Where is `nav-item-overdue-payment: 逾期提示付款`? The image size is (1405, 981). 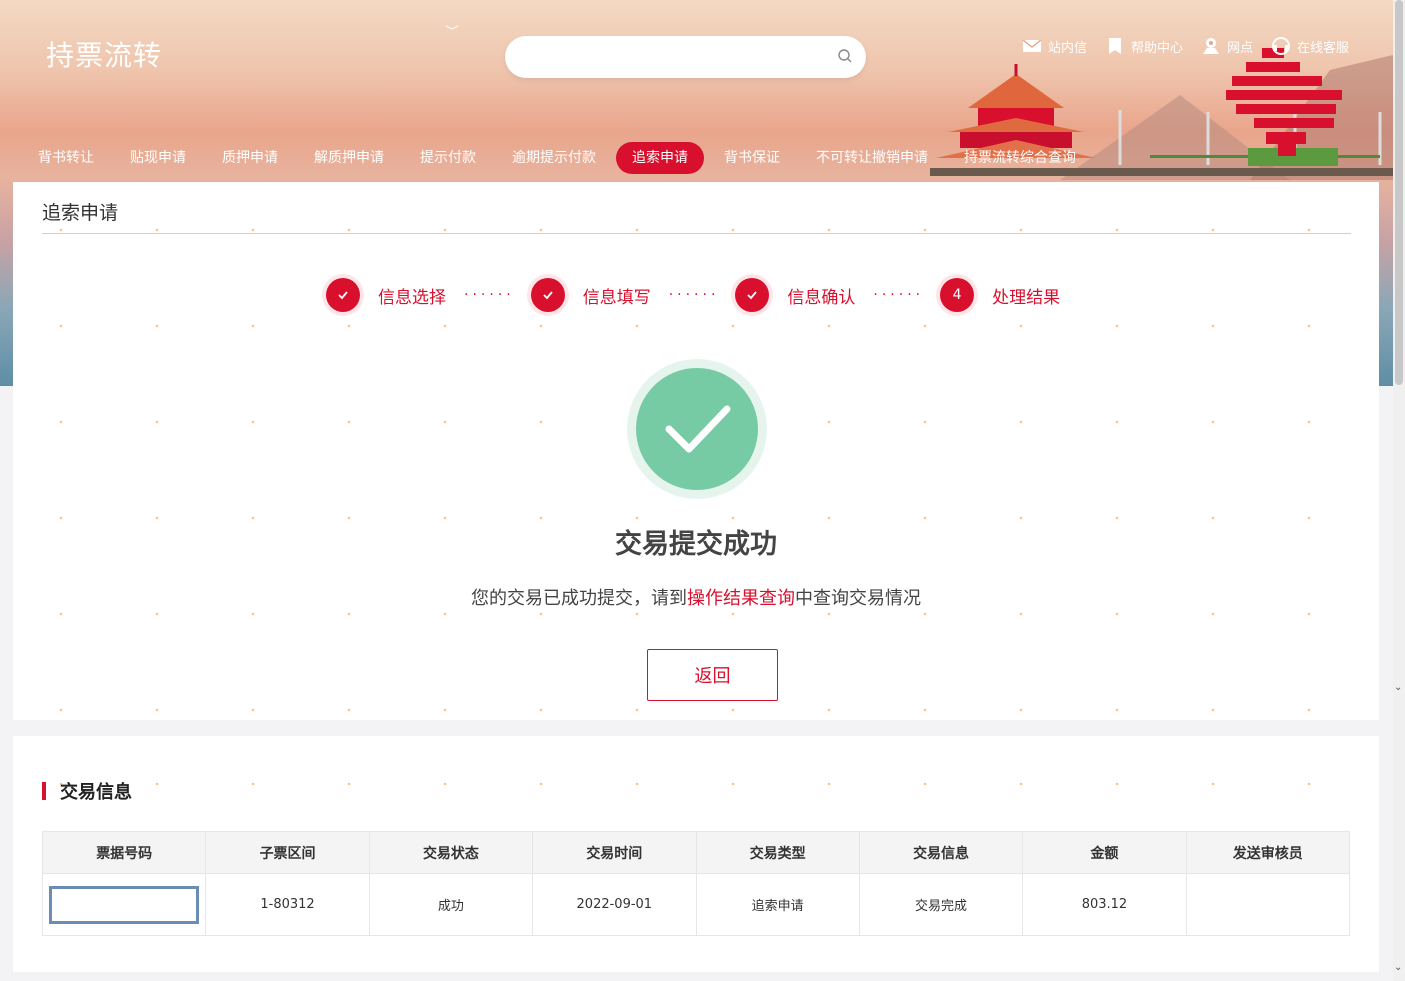 nav-item-overdue-payment: 逾期提示付款 is located at coordinates (554, 158).